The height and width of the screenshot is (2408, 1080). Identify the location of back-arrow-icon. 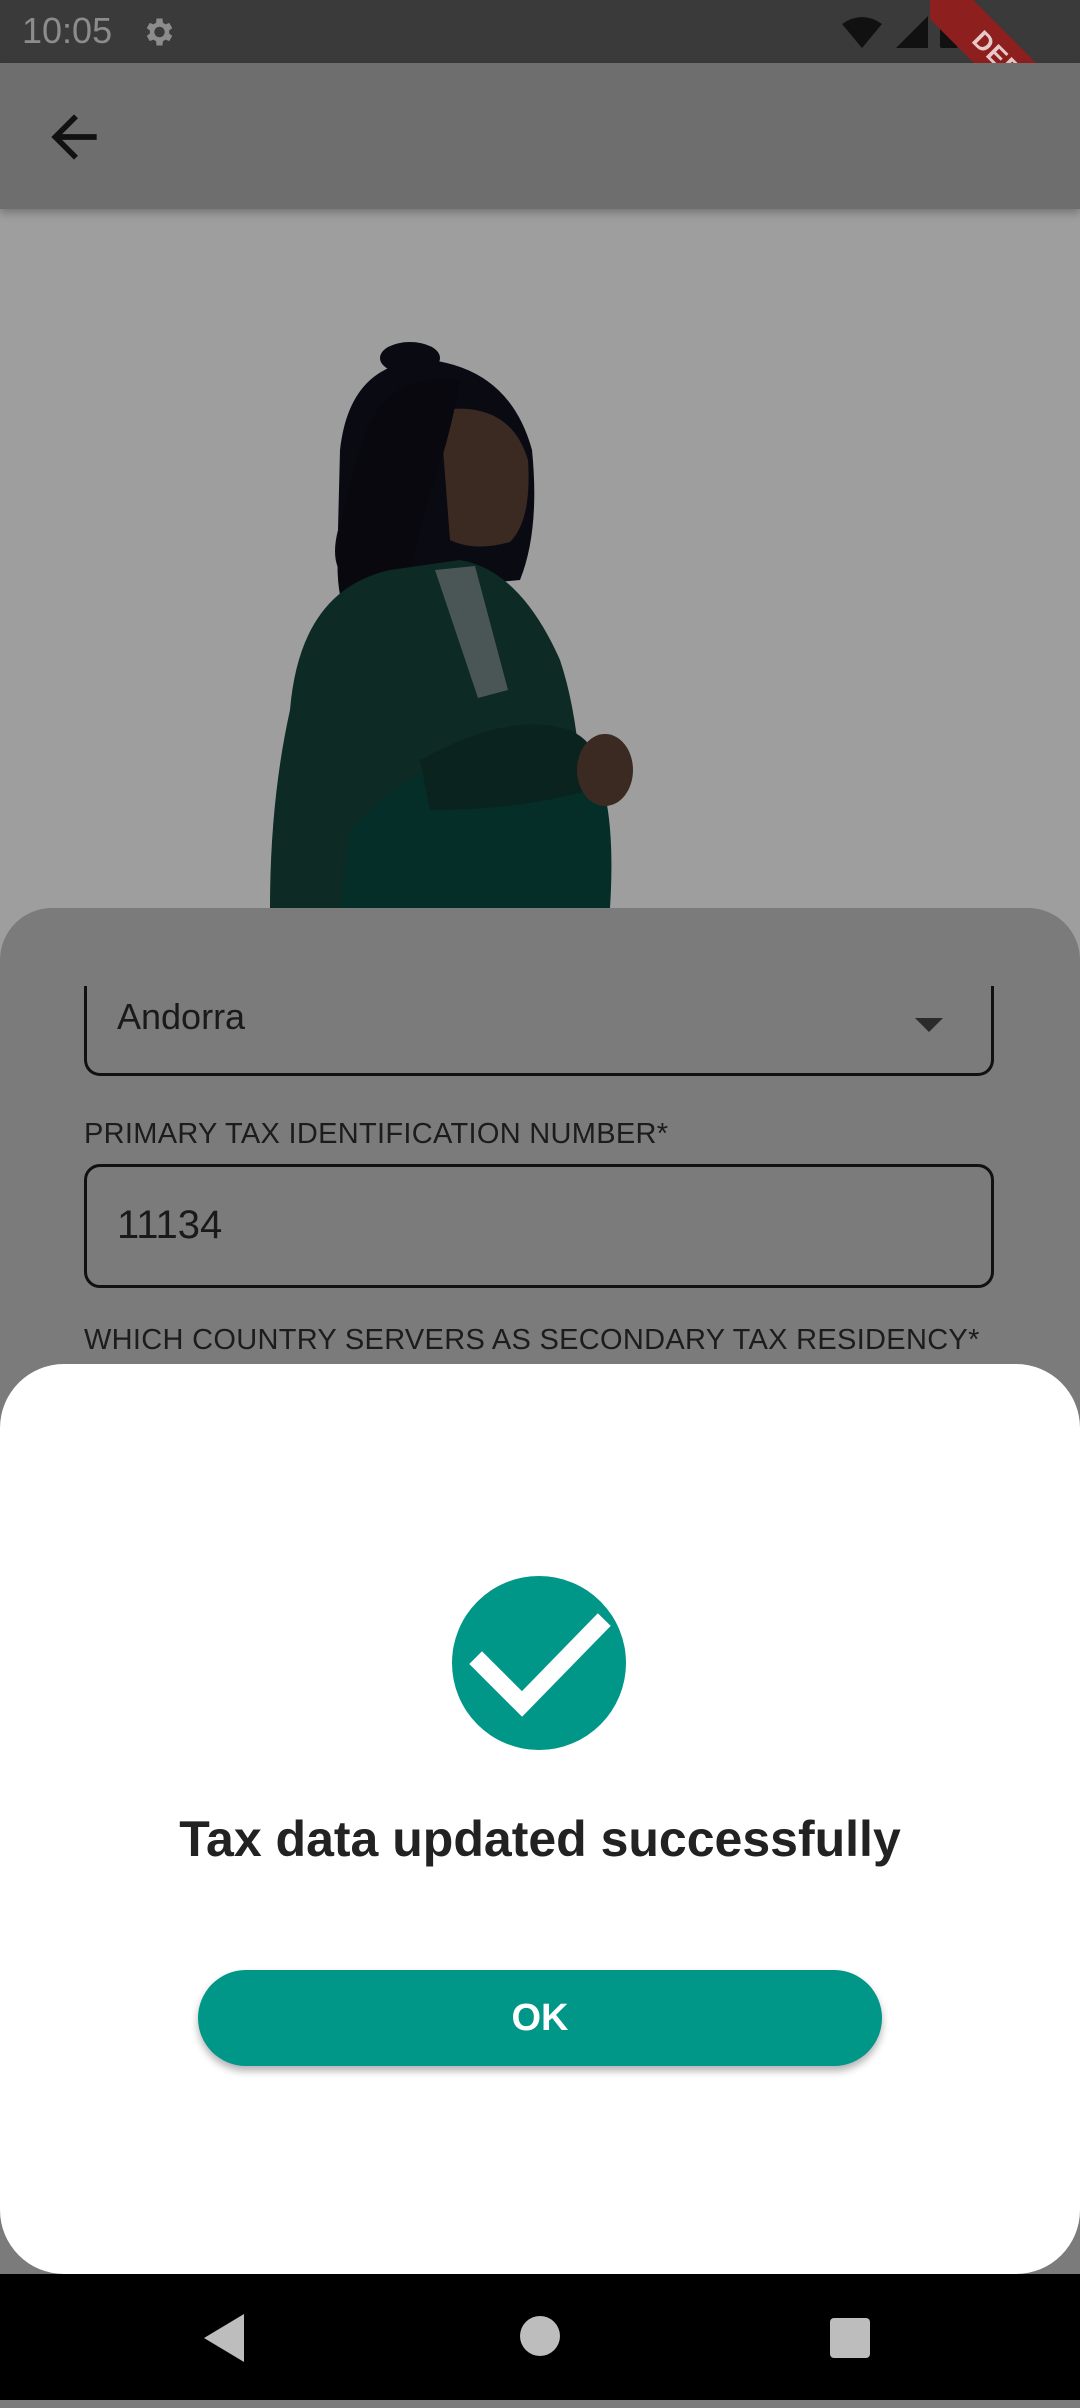
(74, 137).